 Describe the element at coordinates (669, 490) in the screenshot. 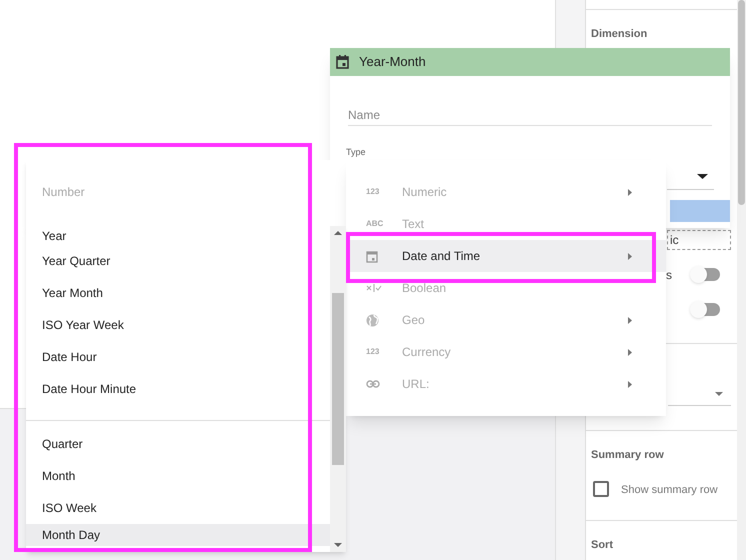

I see `checkbox-label: Show summary row` at that location.